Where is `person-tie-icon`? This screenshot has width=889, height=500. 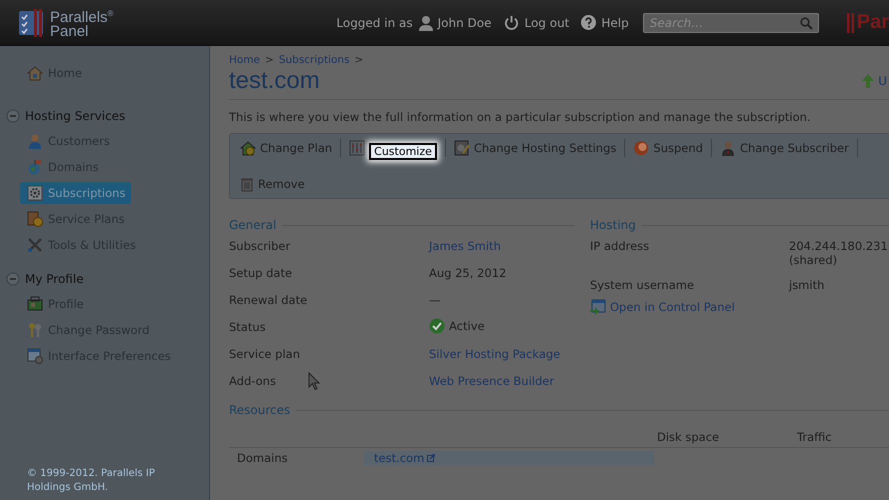 person-tie-icon is located at coordinates (728, 148).